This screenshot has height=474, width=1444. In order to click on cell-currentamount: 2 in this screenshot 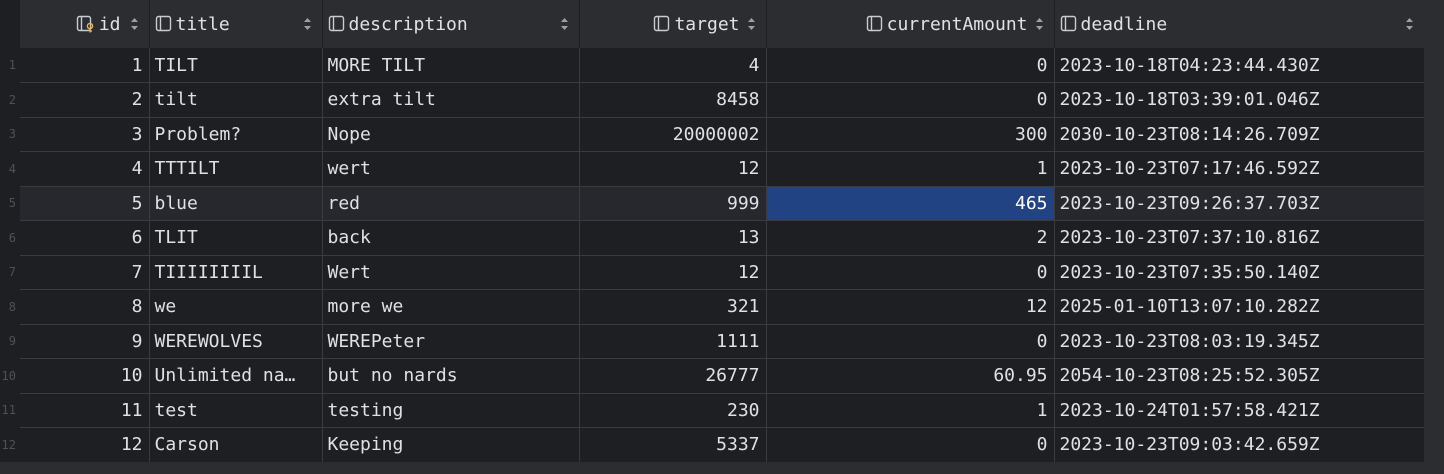, I will do `click(910, 238)`.